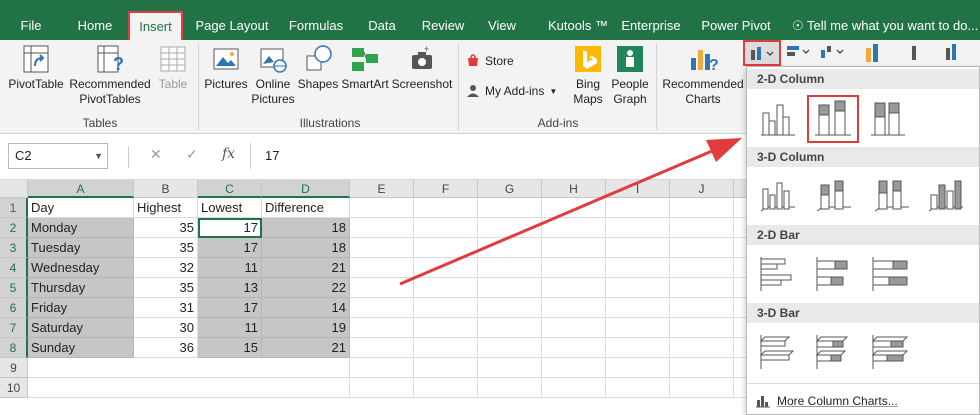 The image size is (980, 415). I want to click on recommended-pivottables-button: ? Recommended PivotTables, so click(110, 75).